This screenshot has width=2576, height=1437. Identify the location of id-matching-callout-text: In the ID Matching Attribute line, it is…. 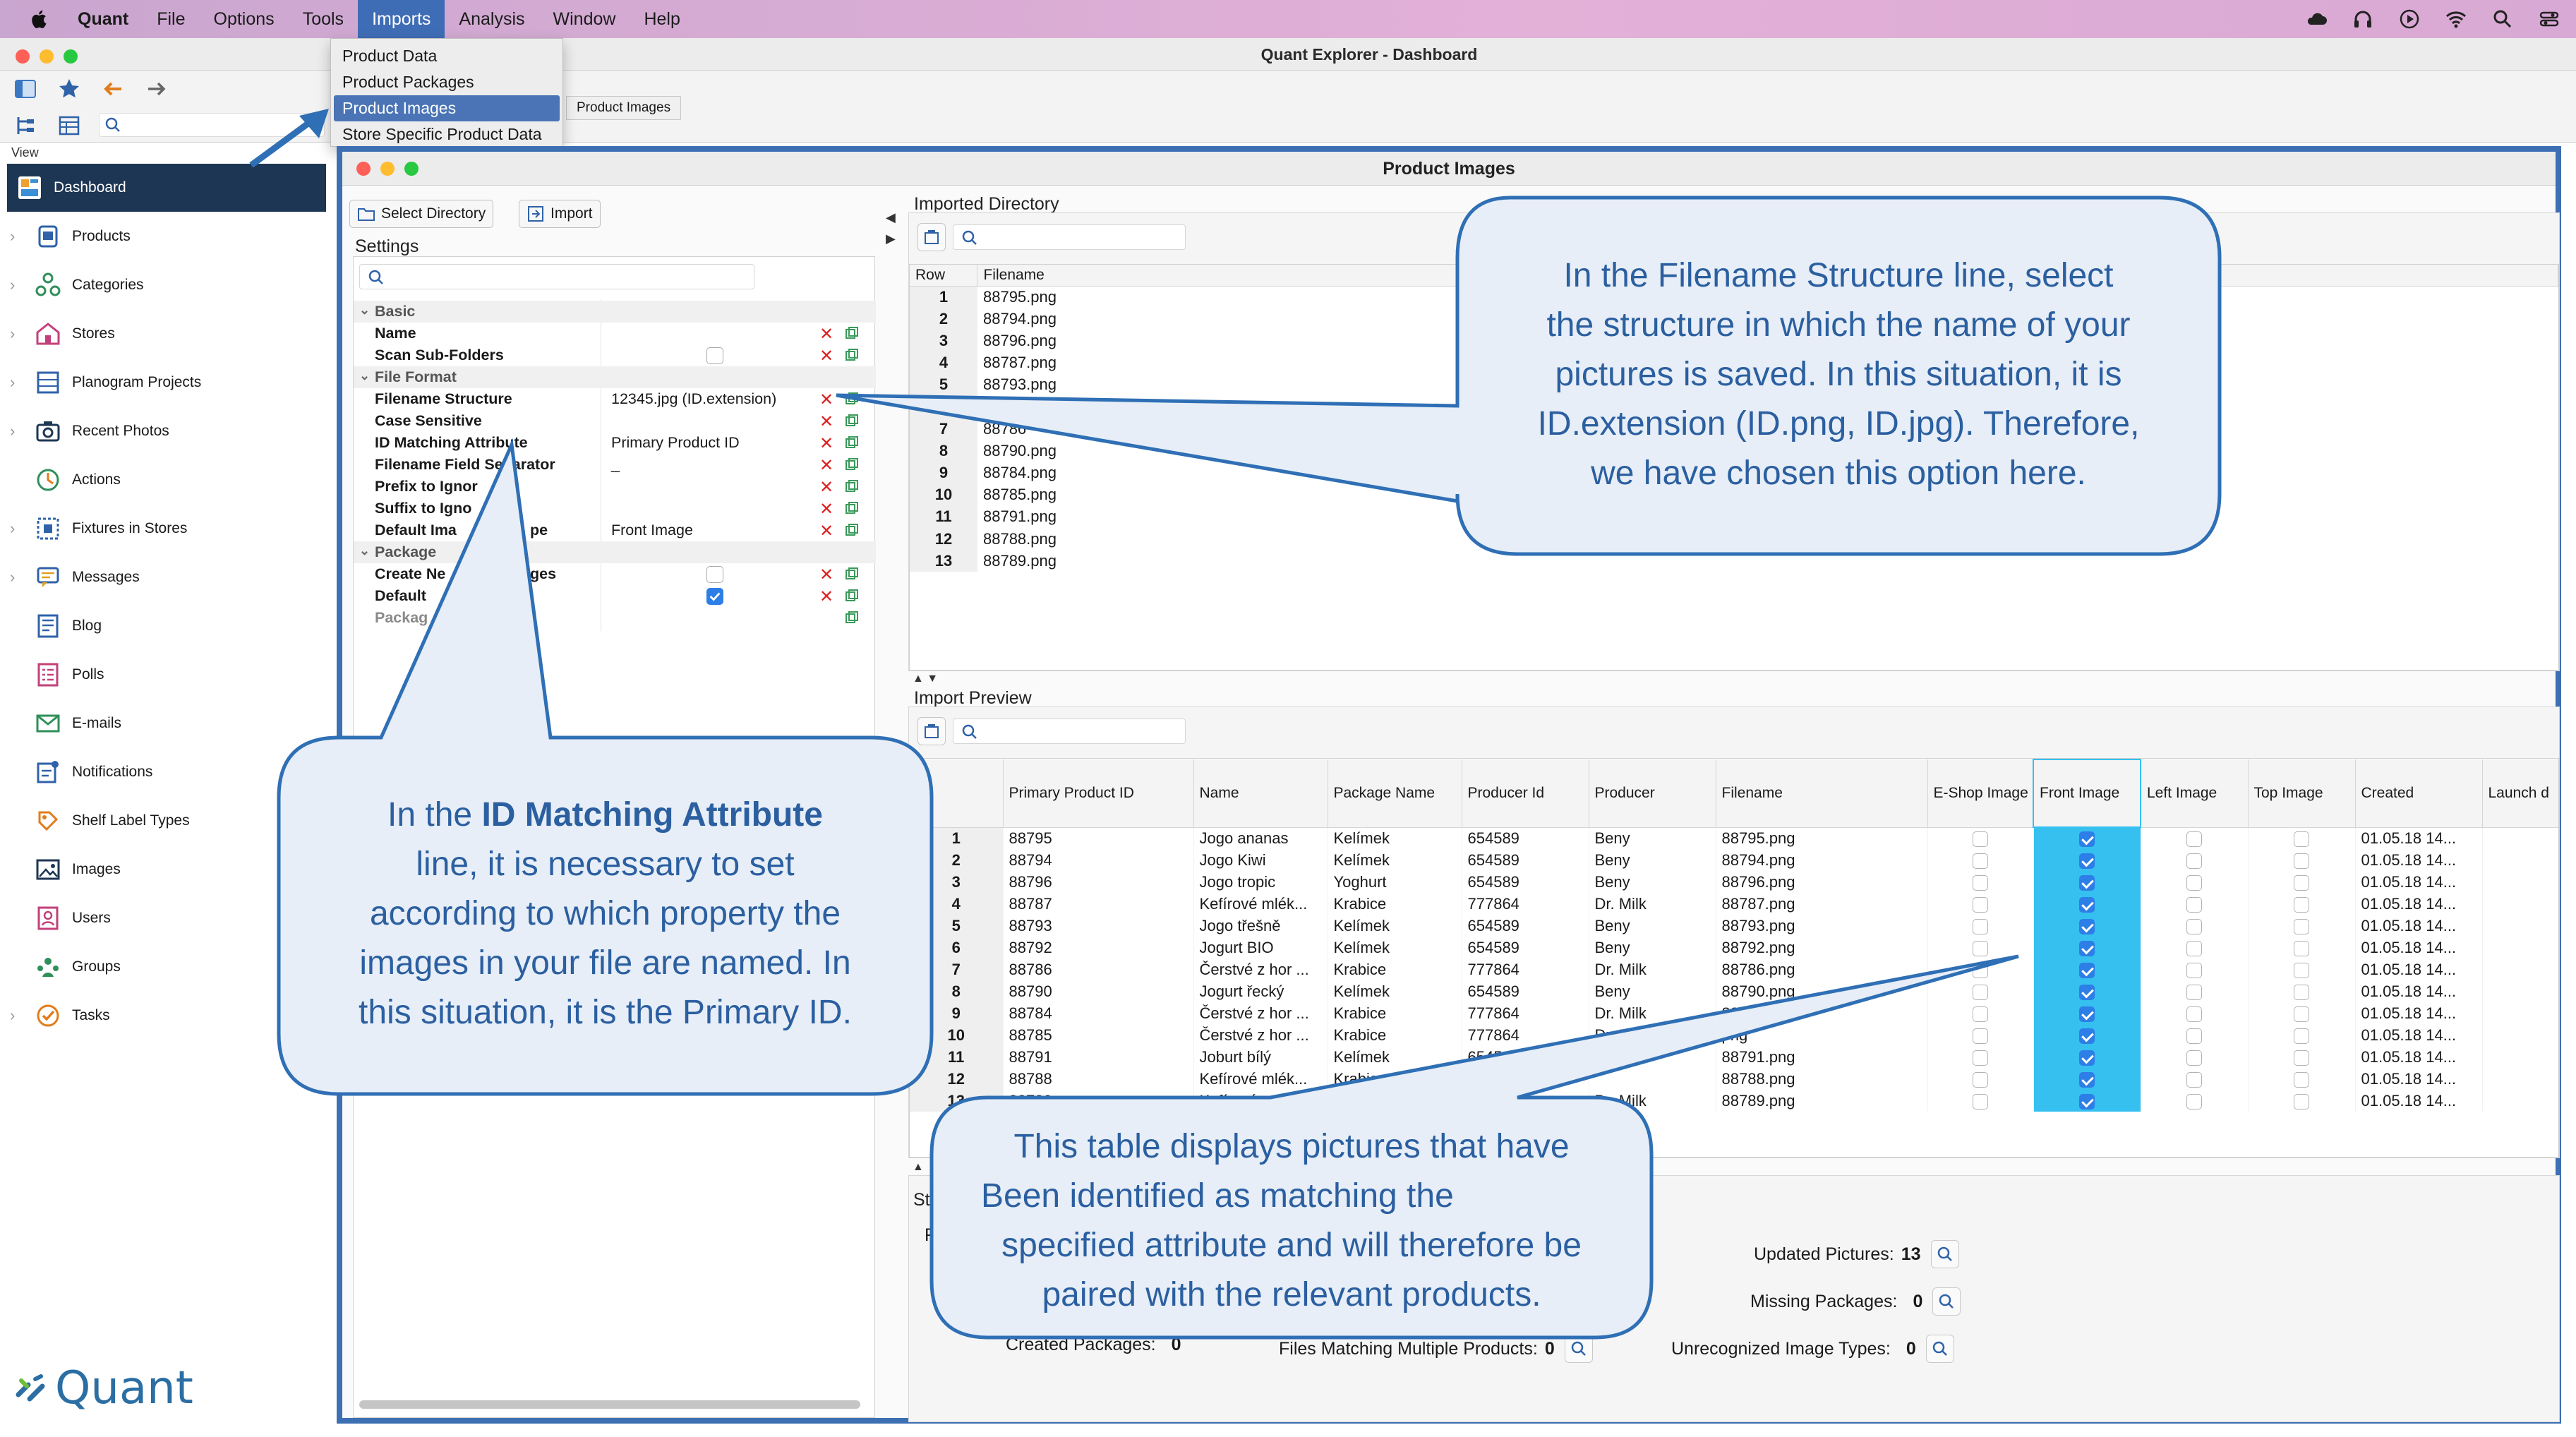
(605, 913).